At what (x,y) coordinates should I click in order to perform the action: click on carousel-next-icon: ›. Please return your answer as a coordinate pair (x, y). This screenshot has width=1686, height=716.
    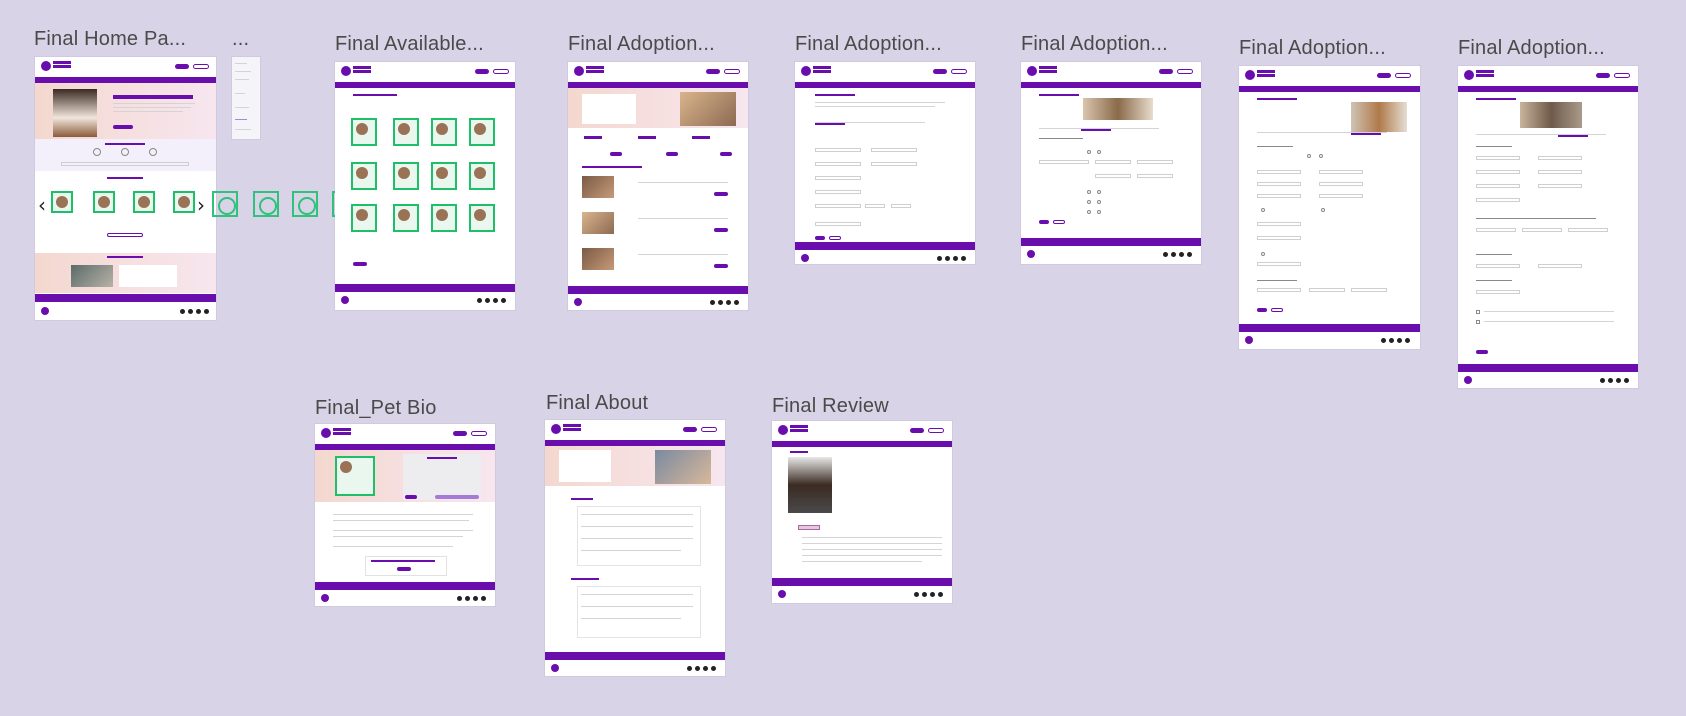
    Looking at the image, I should click on (201, 205).